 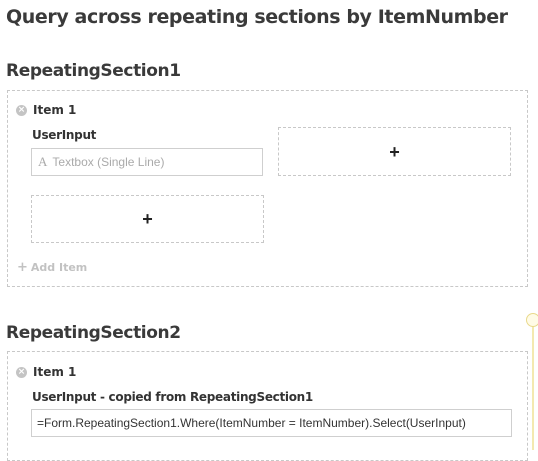 I want to click on section2-item-header: × Item 1, so click(x=46, y=372).